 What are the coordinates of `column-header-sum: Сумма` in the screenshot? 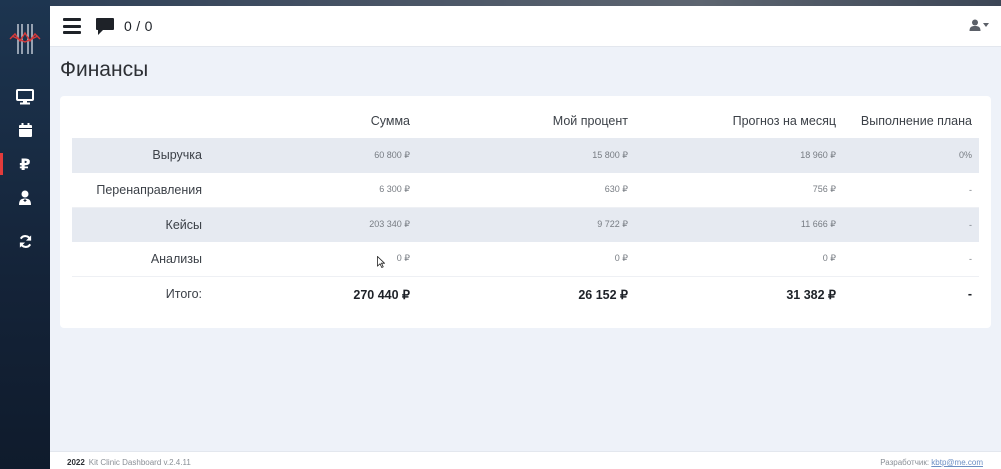 It's located at (390, 121).